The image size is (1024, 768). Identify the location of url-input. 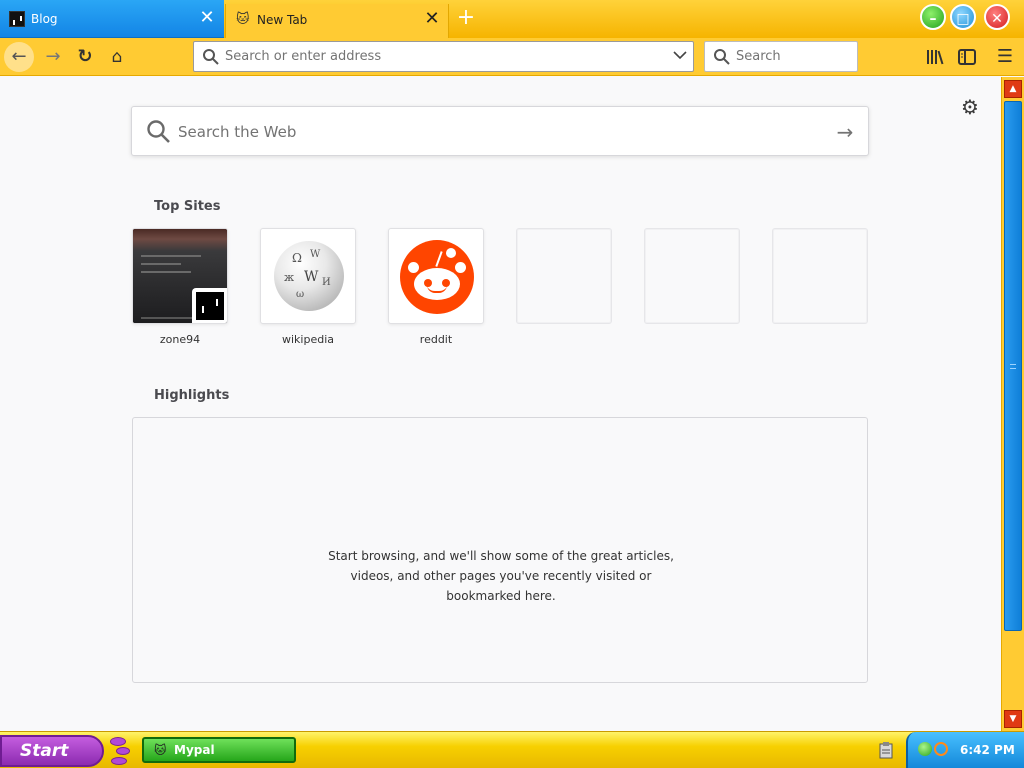
(445, 56).